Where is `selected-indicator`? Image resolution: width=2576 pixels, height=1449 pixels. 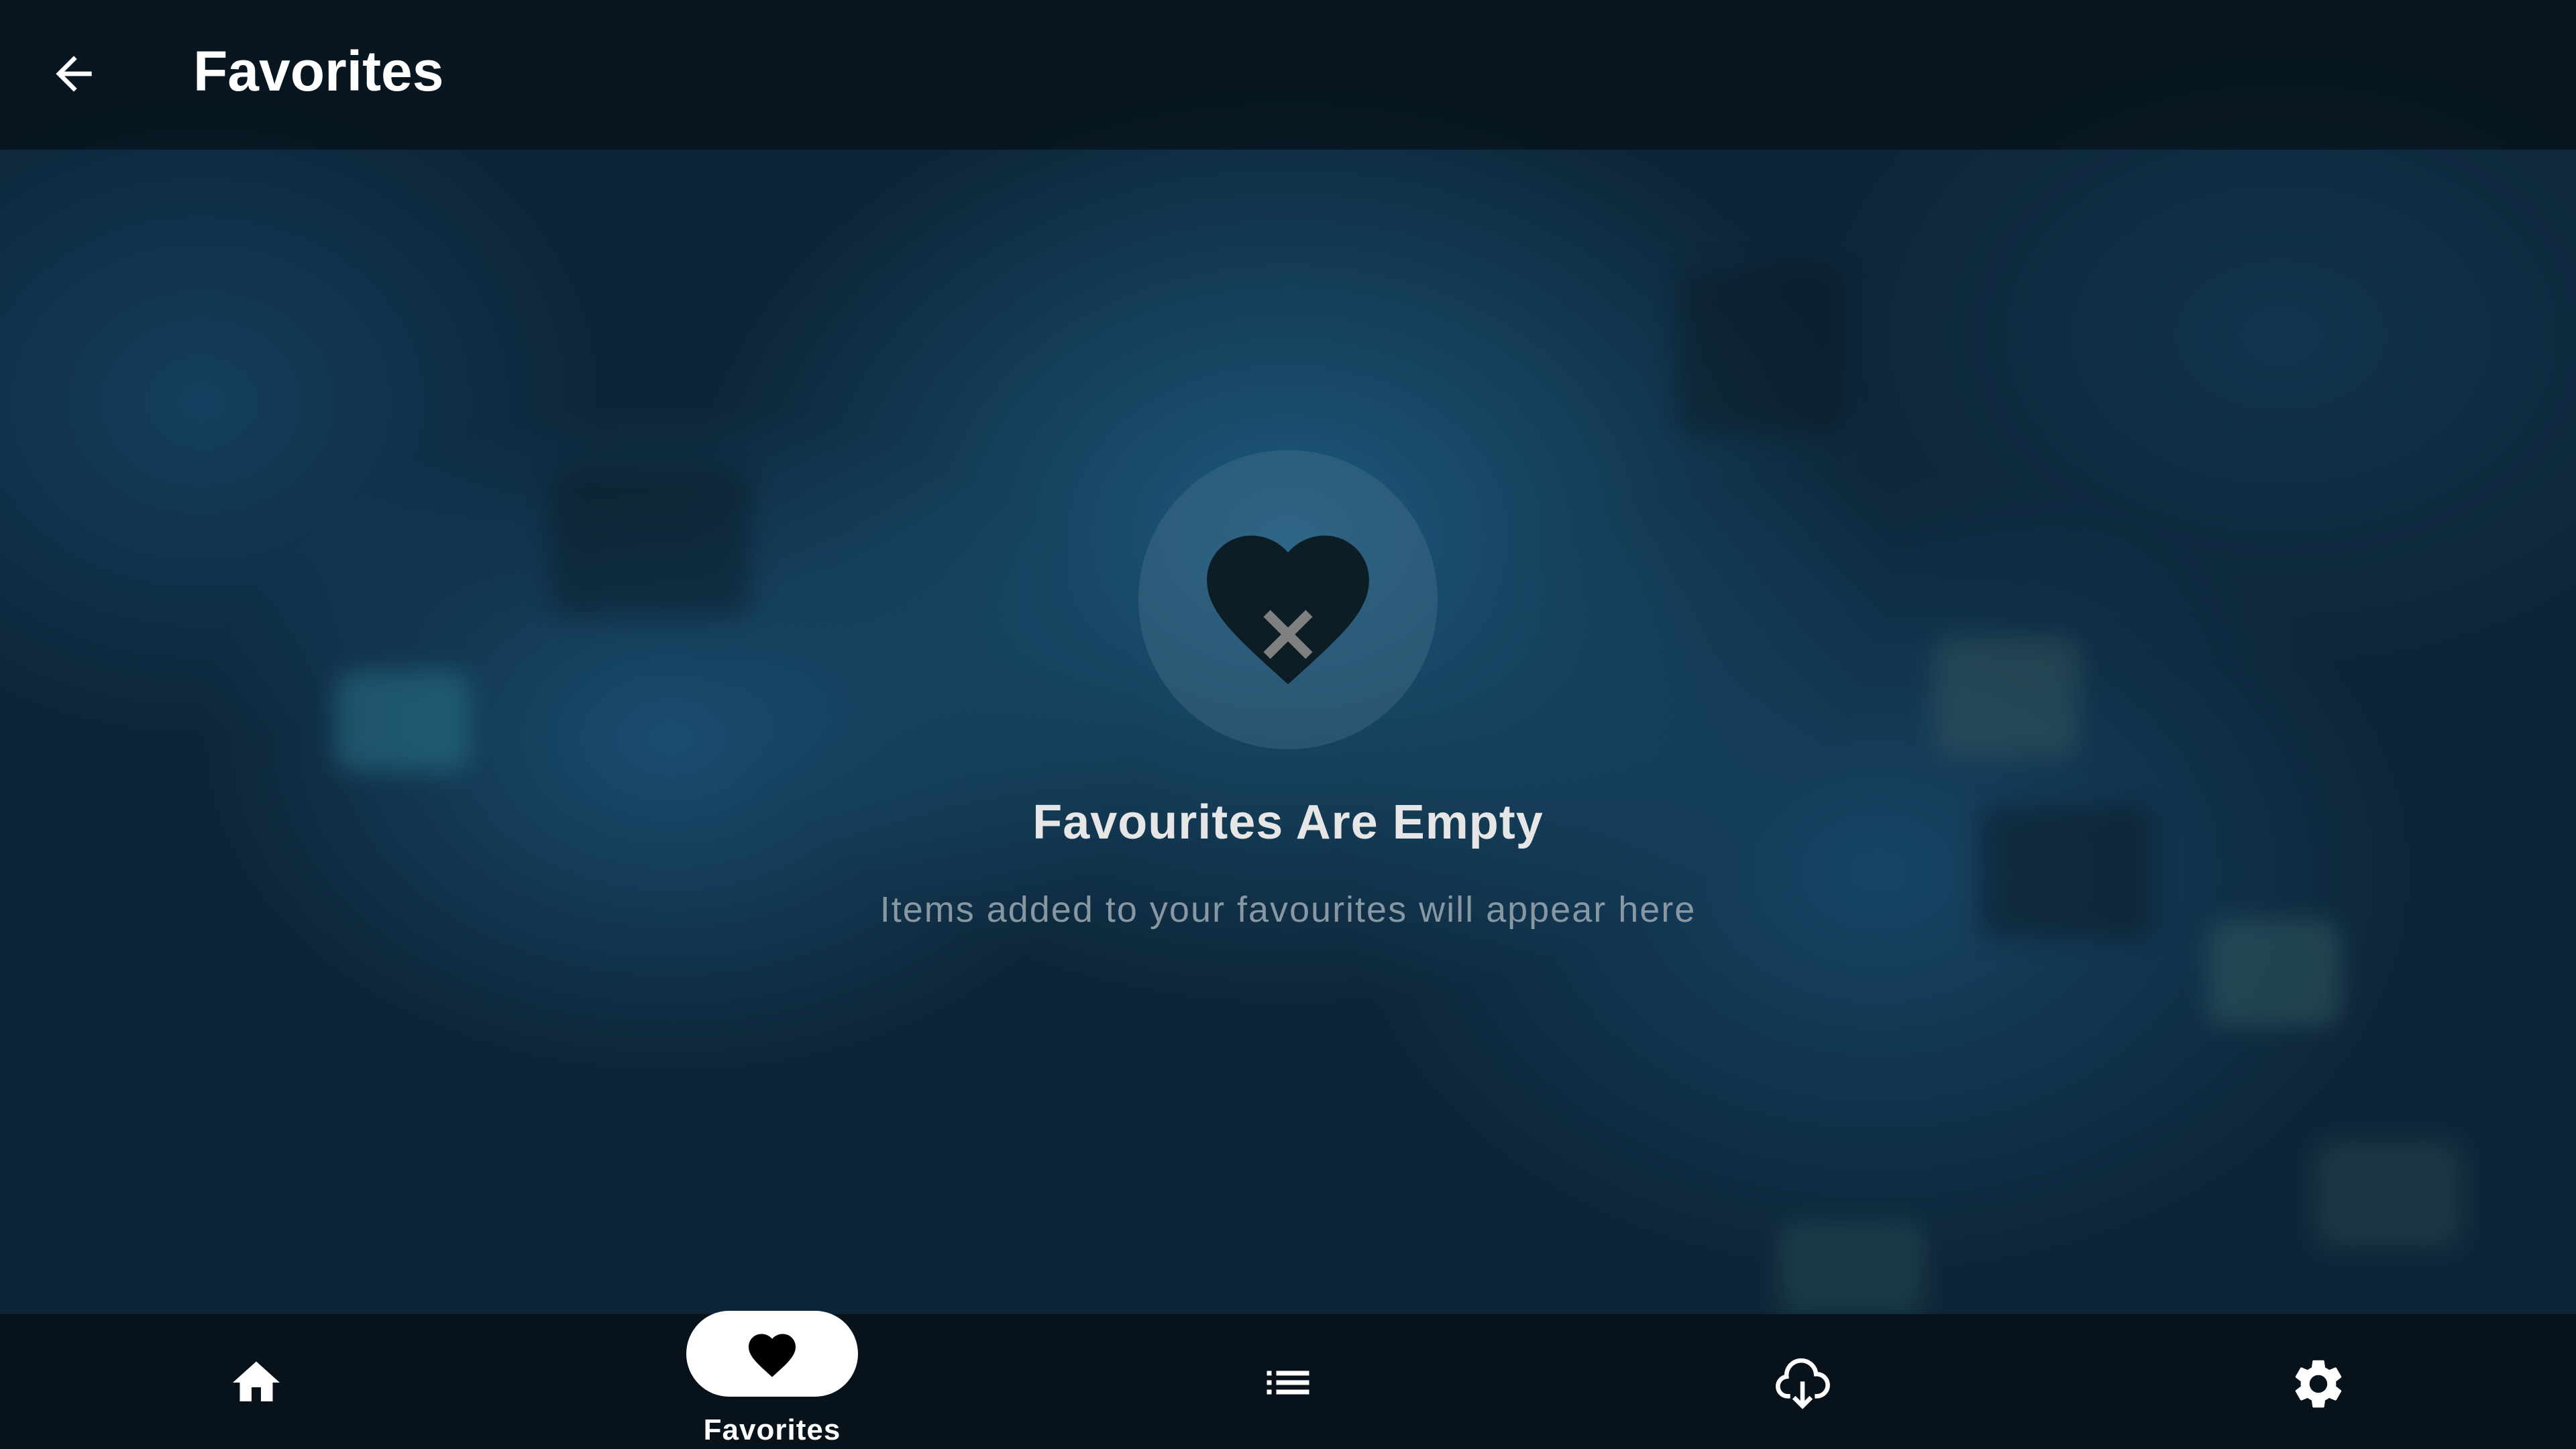
selected-indicator is located at coordinates (772, 1354).